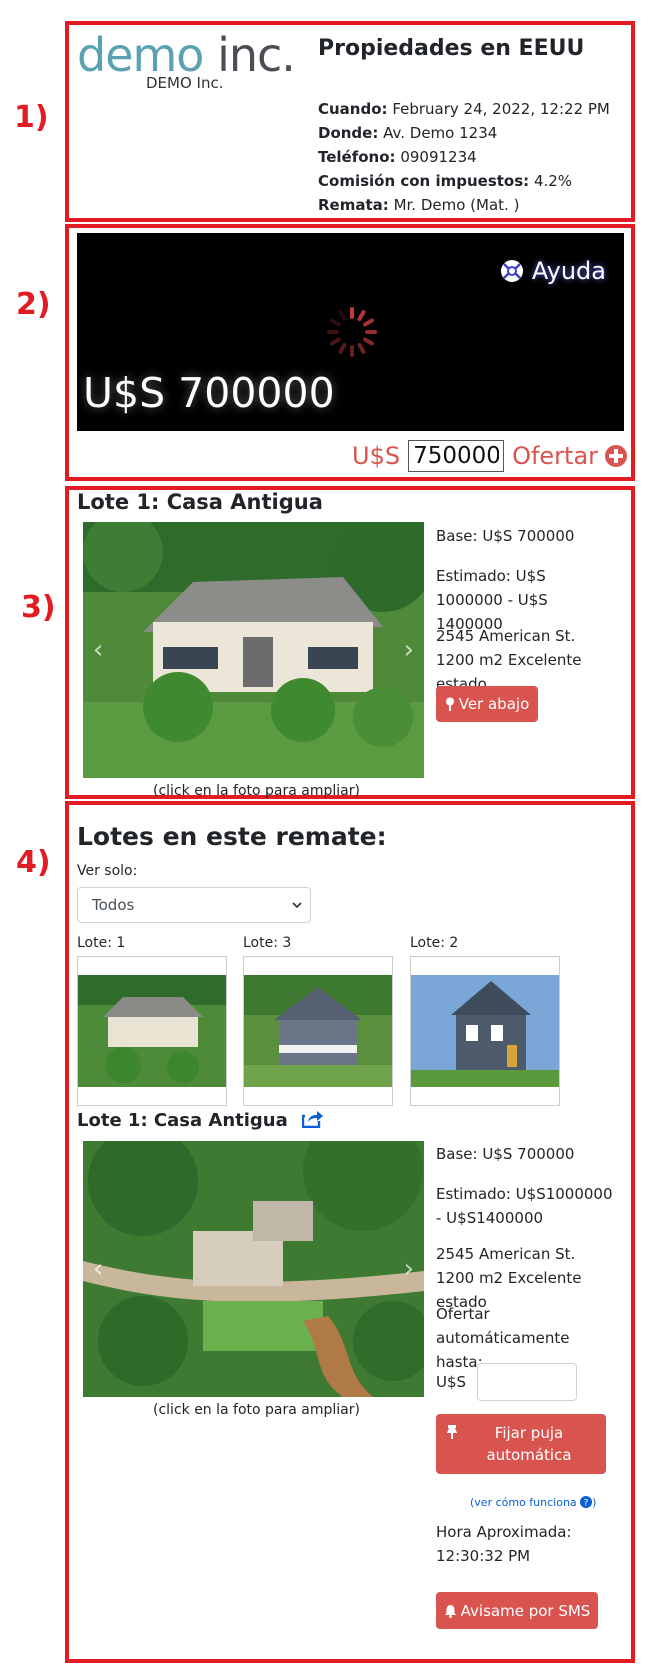 The image size is (650, 1670). Describe the element at coordinates (232, 836) in the screenshot. I see `lots-heading: Lotes en este remate:` at that location.